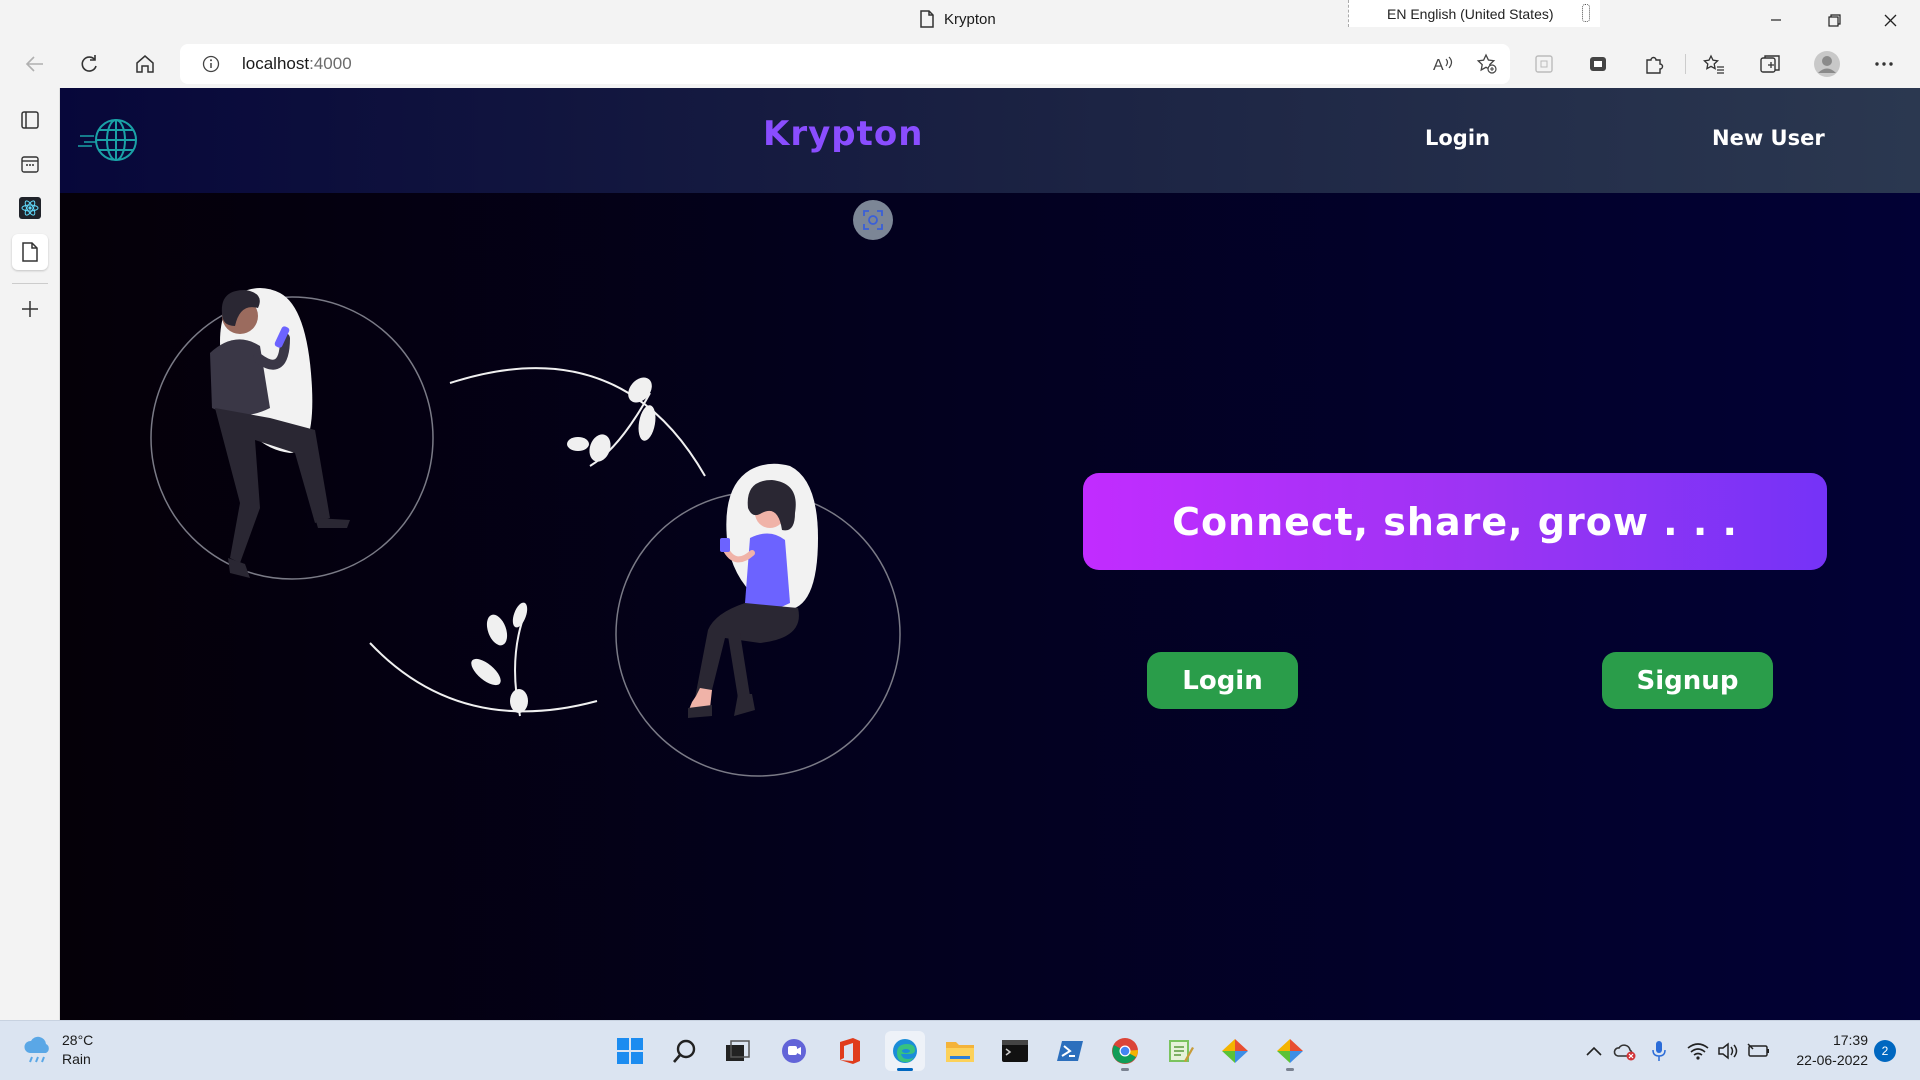 The width and height of the screenshot is (1920, 1080). I want to click on site-info-icon, so click(211, 64).